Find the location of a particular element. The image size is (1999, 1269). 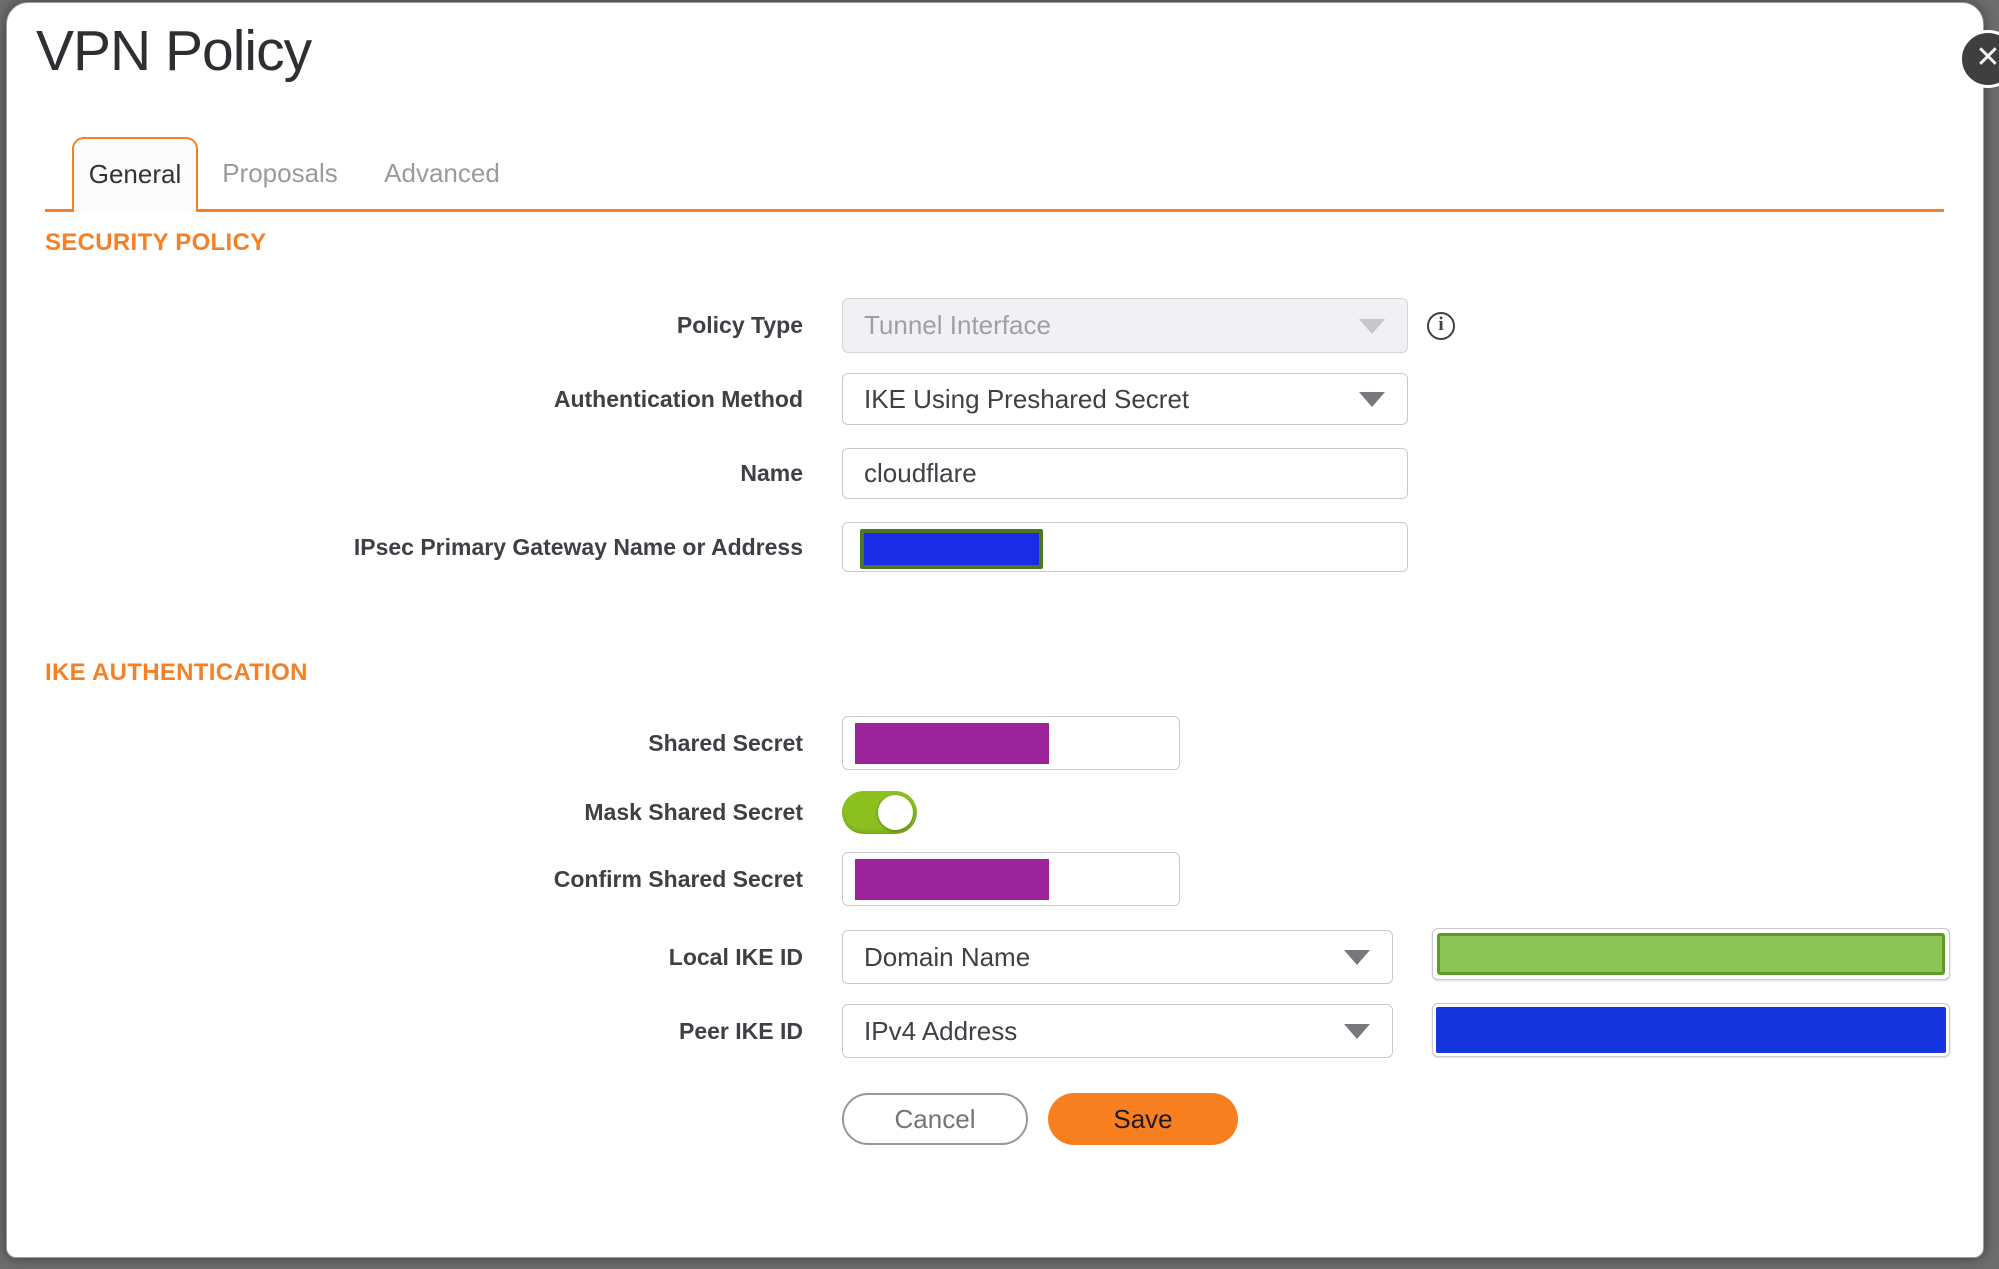

section-heading-security-policy: SECURITY POLICY is located at coordinates (156, 242).